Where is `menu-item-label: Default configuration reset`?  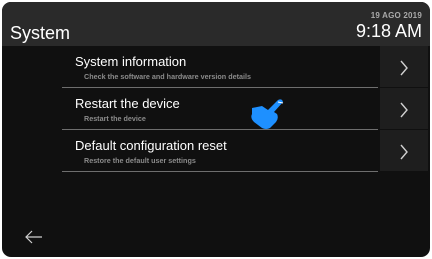 menu-item-label: Default configuration reset is located at coordinates (151, 145).